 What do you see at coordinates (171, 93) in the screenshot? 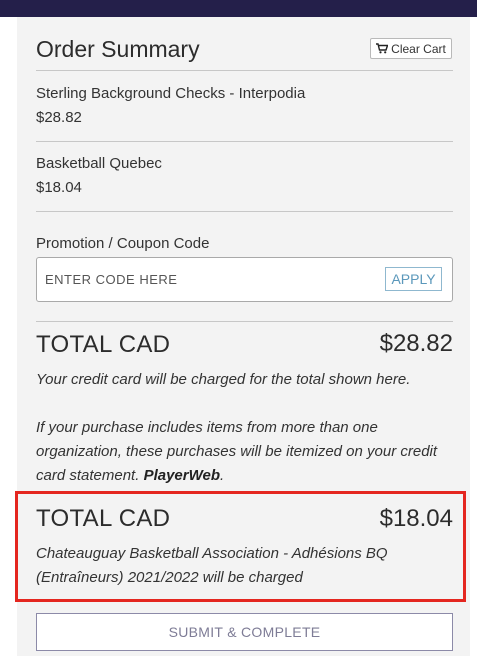
I see `cart-item-name: Sterling Background Checks - Interpodia` at bounding box center [171, 93].